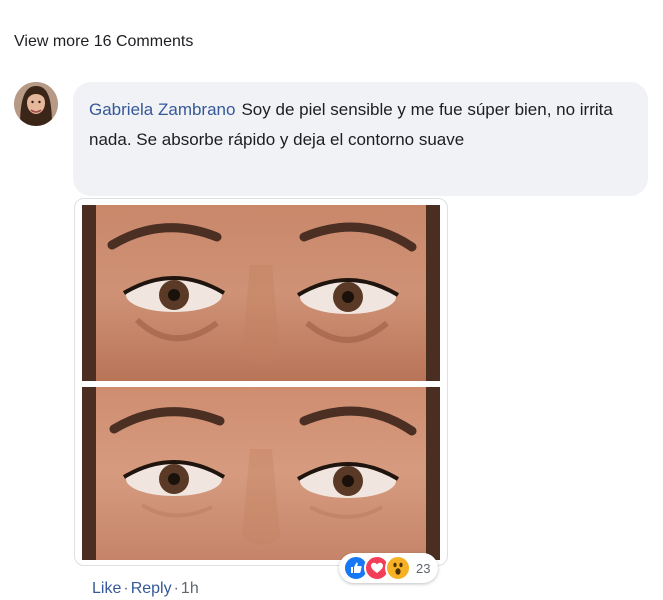  Describe the element at coordinates (162, 109) in the screenshot. I see `comment-author-link: Gabriela Zambrano` at that location.